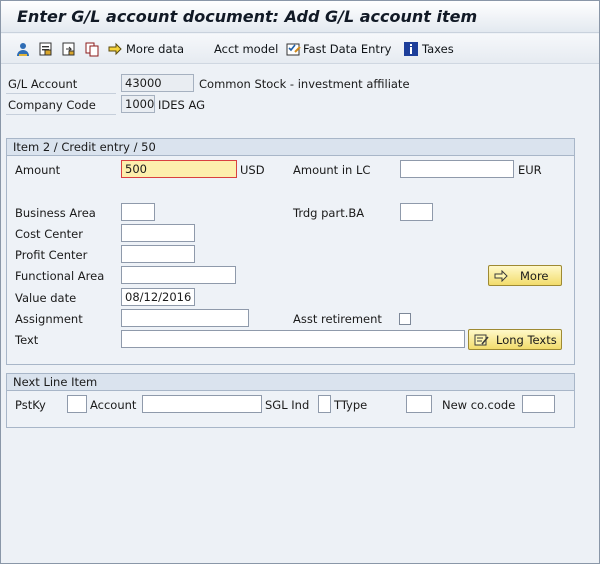 This screenshot has height=564, width=600. Describe the element at coordinates (43, 84) in the screenshot. I see `gl-account-label: G/L Account` at that location.